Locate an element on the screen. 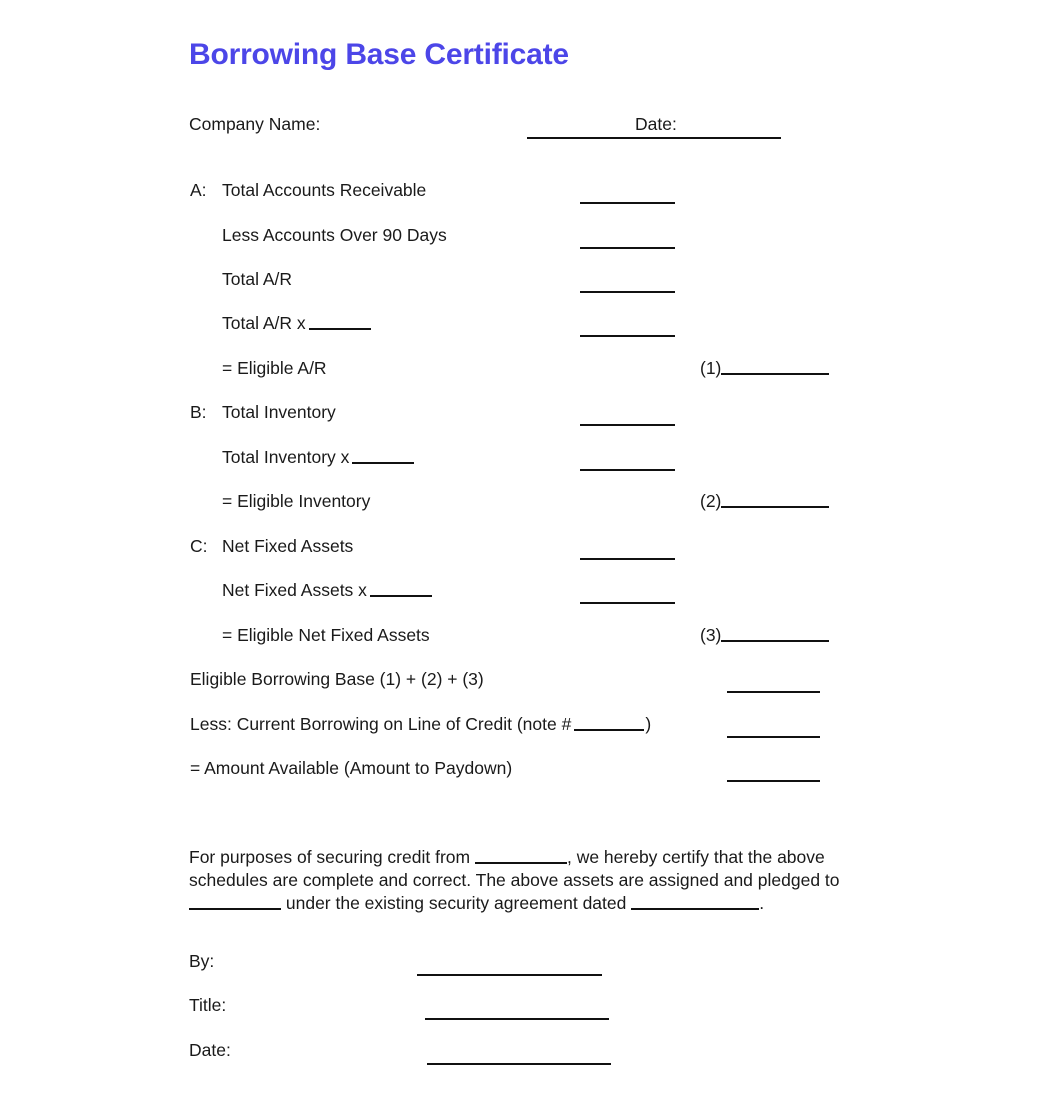  section-letter-a: A: is located at coordinates (198, 190).